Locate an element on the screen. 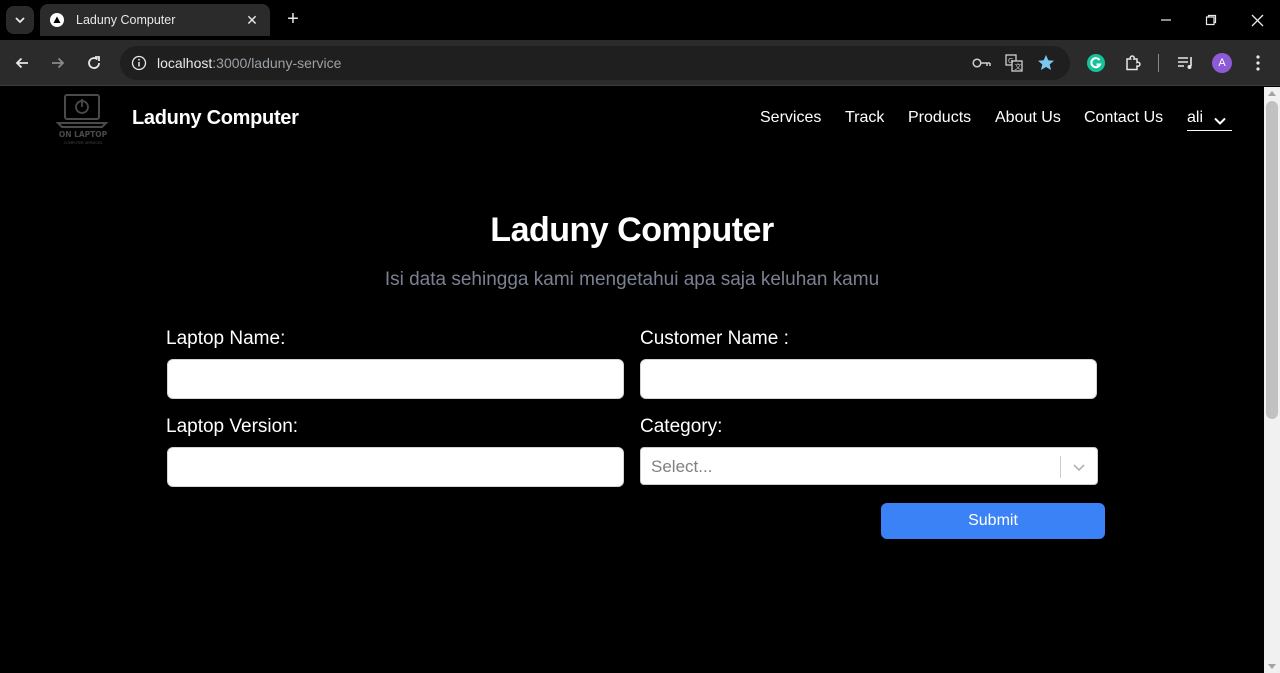  minimize-icon is located at coordinates (1166, 20).